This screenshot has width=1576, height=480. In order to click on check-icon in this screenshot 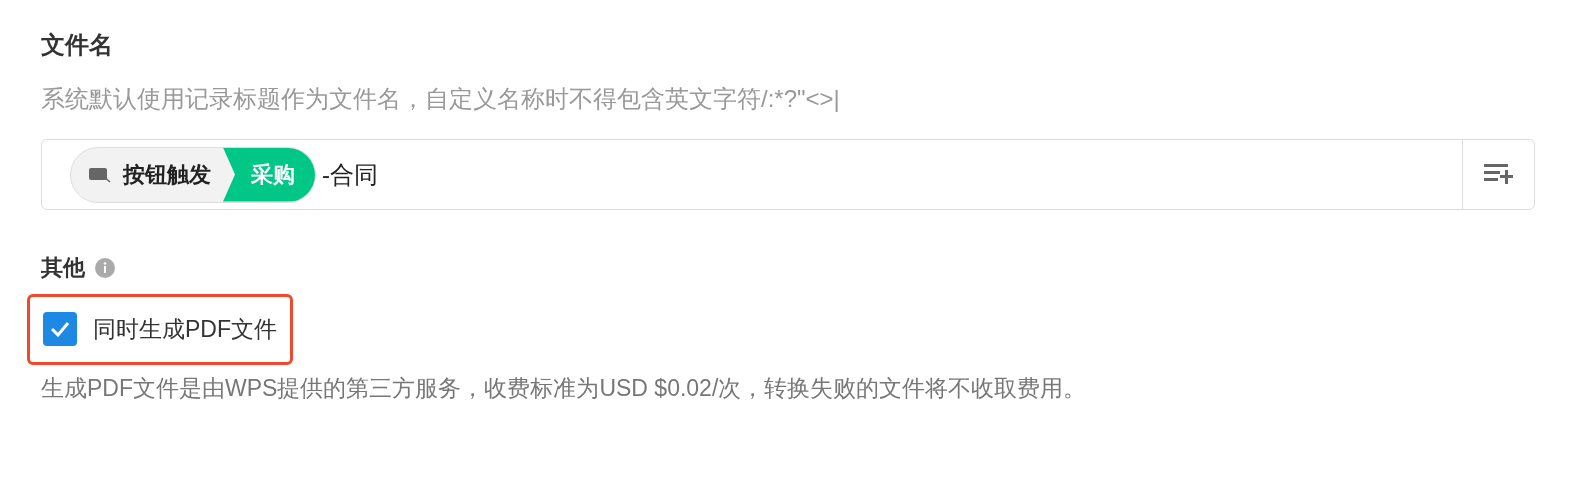, I will do `click(60, 329)`.